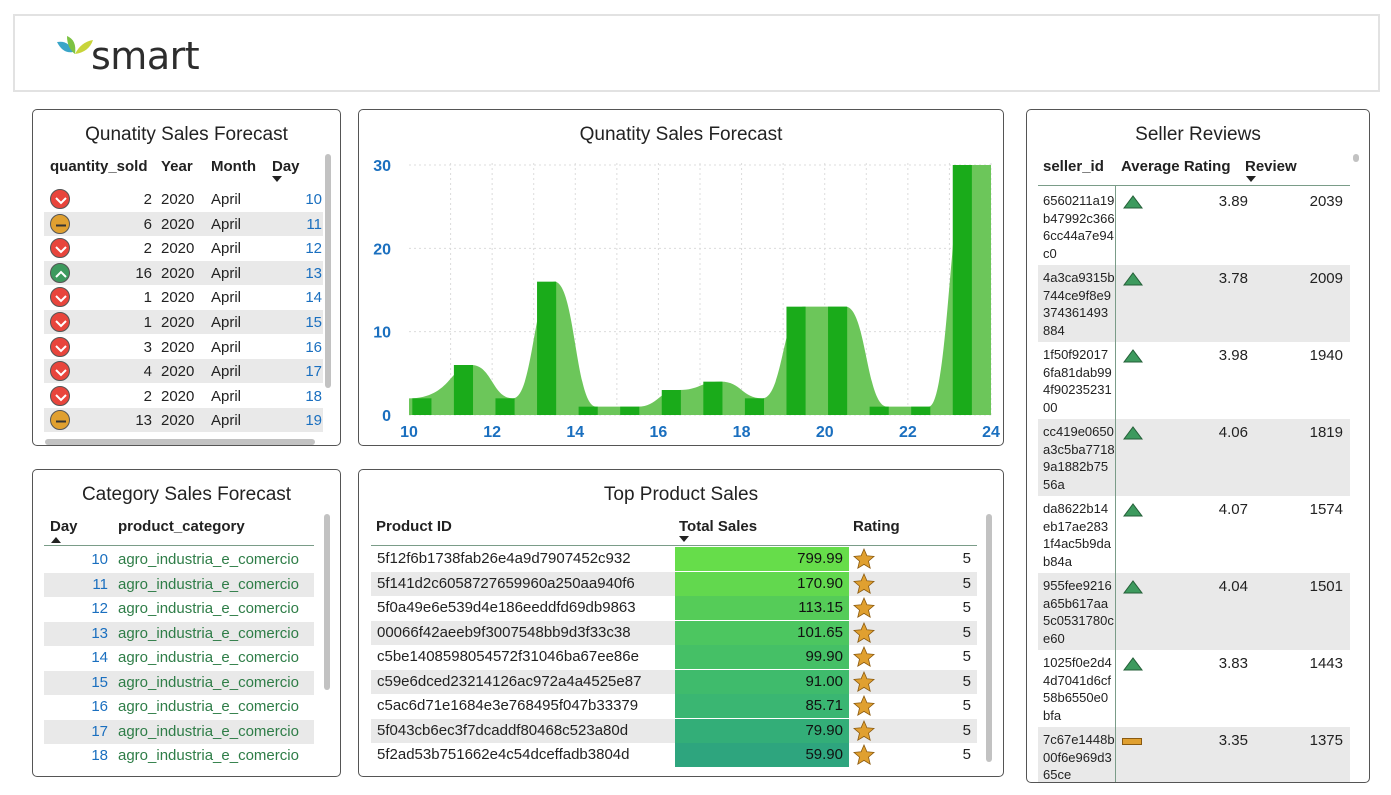 Image resolution: width=1391 pixels, height=795 pixels. Describe the element at coordinates (1194, 754) in the screenshot. I see `table-row: 7c67e1448b00f6e969d365ce 3.35 1375` at that location.